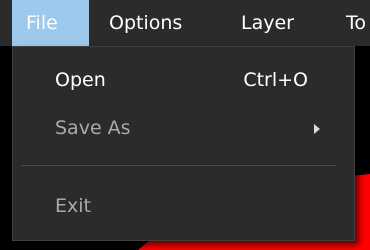 The width and height of the screenshot is (370, 250). I want to click on menu-item-open-shortcut: Ctrl+O, so click(275, 80).